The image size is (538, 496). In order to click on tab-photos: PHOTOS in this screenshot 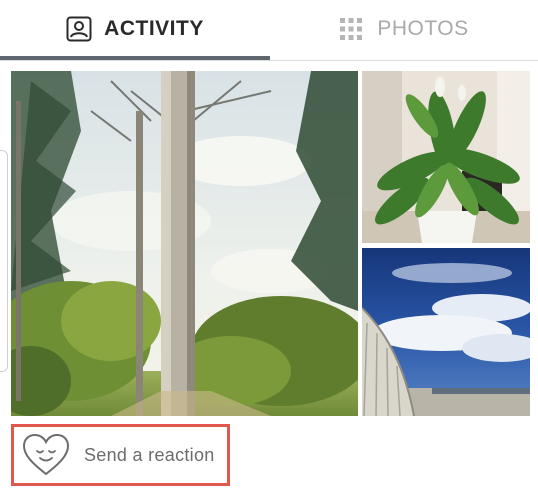, I will do `click(404, 29)`.